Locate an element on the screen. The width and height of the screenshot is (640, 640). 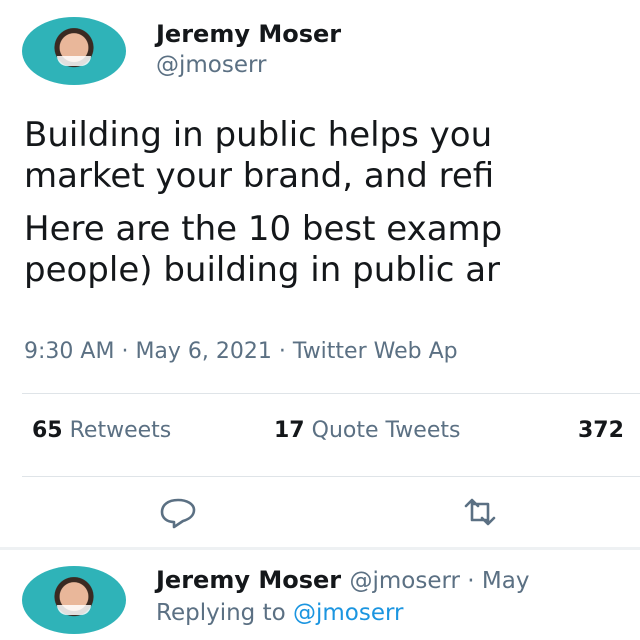
reply-author-handle: @jmoserr · May is located at coordinates (439, 581).